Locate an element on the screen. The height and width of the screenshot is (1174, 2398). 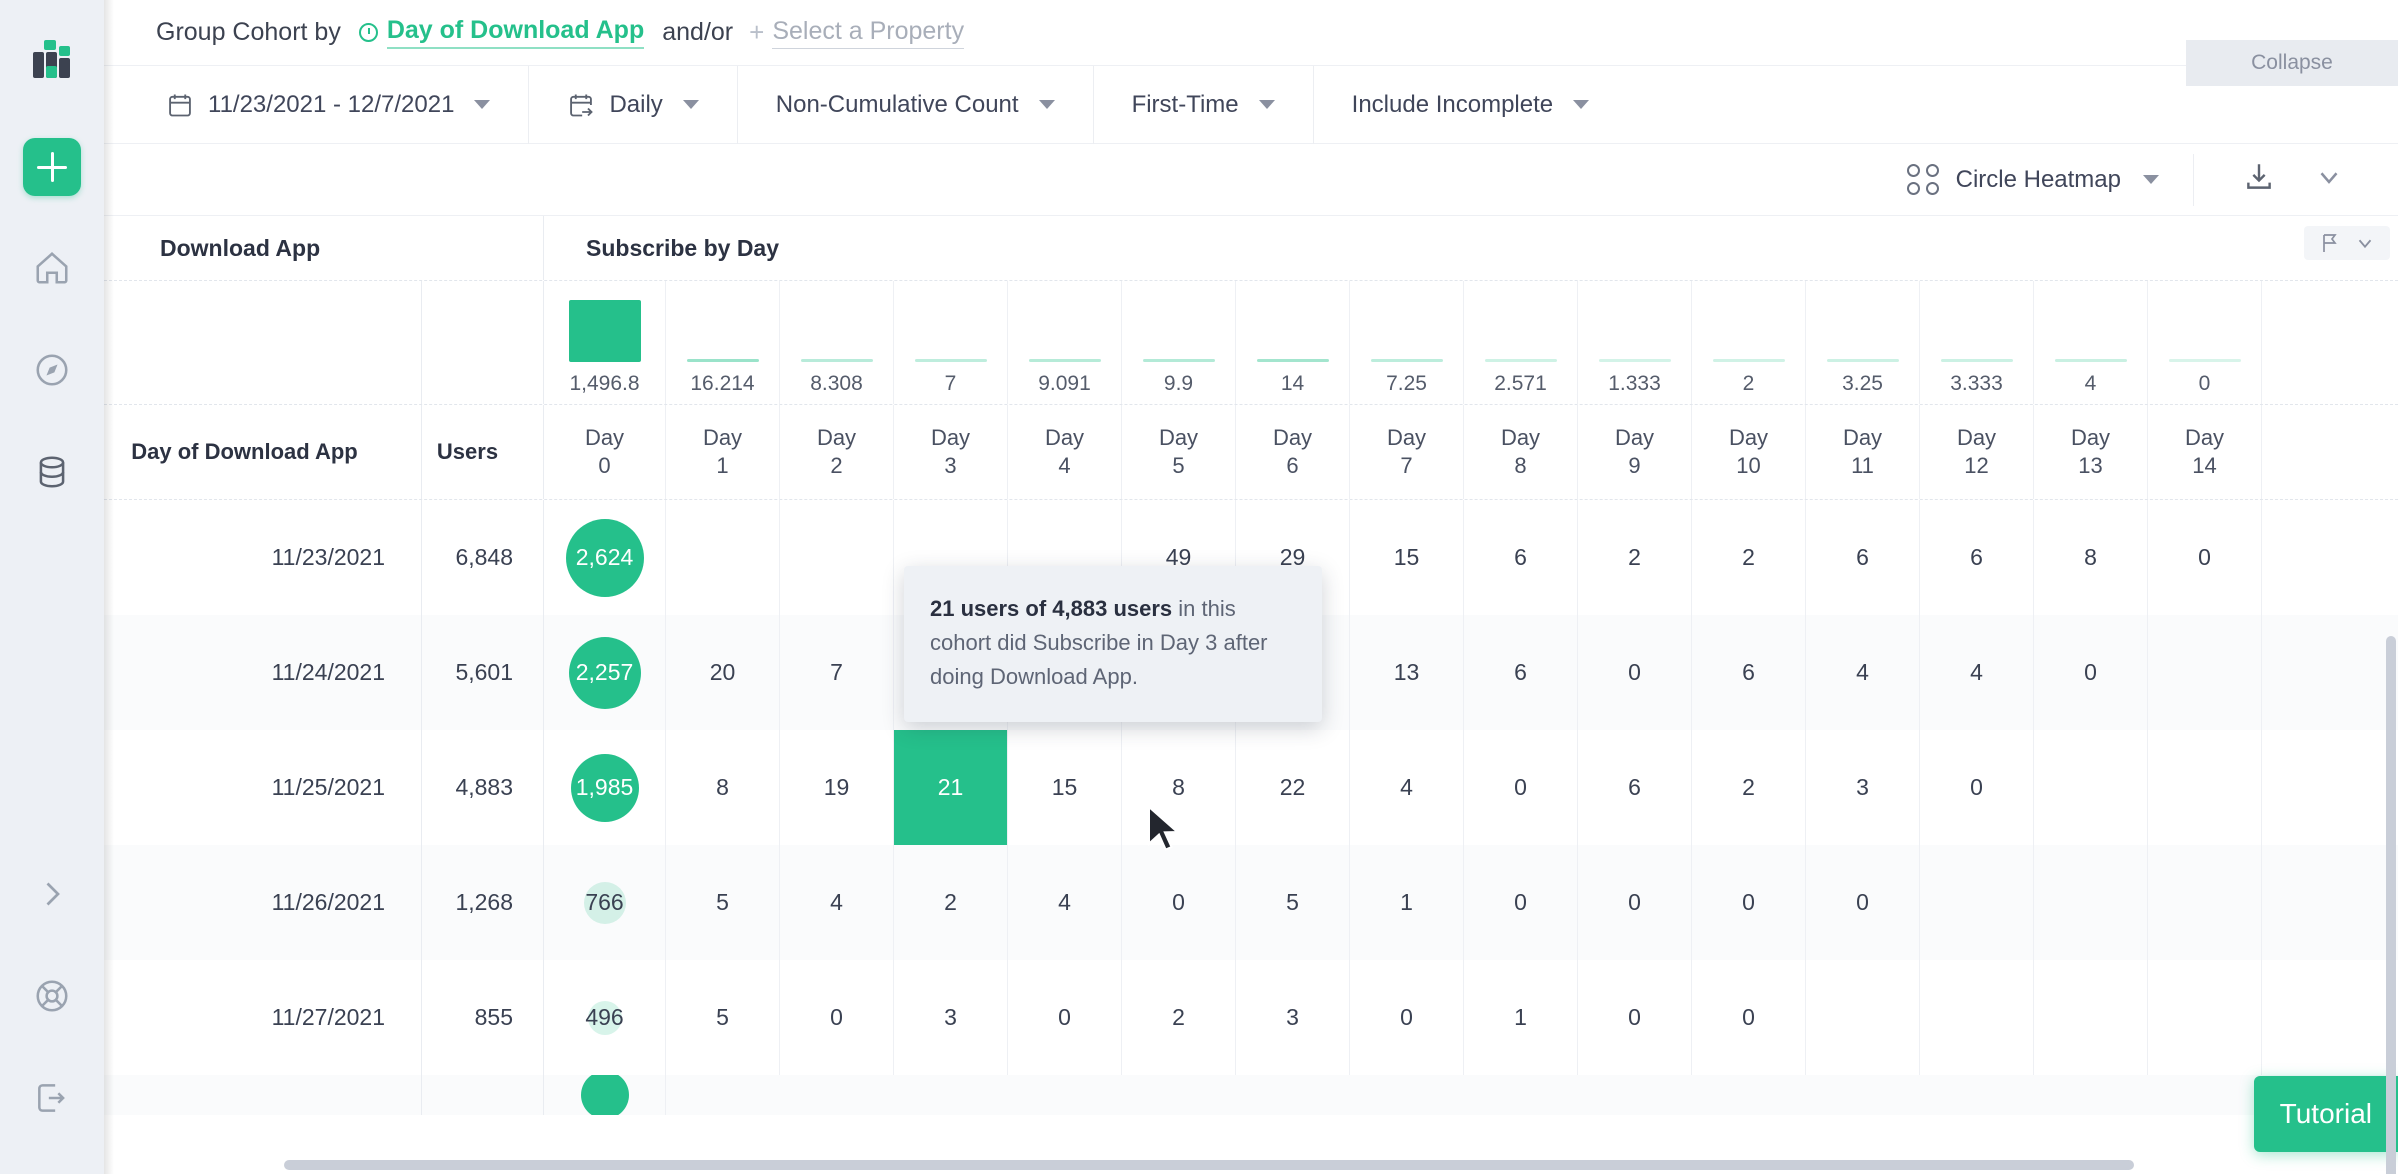
heatmap-cell: 1,985 is located at coordinates (605, 787).